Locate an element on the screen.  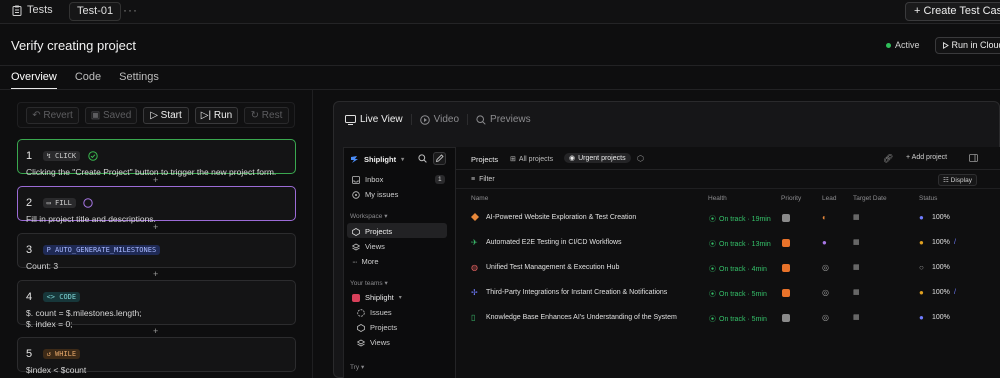
chevron-down-icon: ▾ is located at coordinates (386, 216).